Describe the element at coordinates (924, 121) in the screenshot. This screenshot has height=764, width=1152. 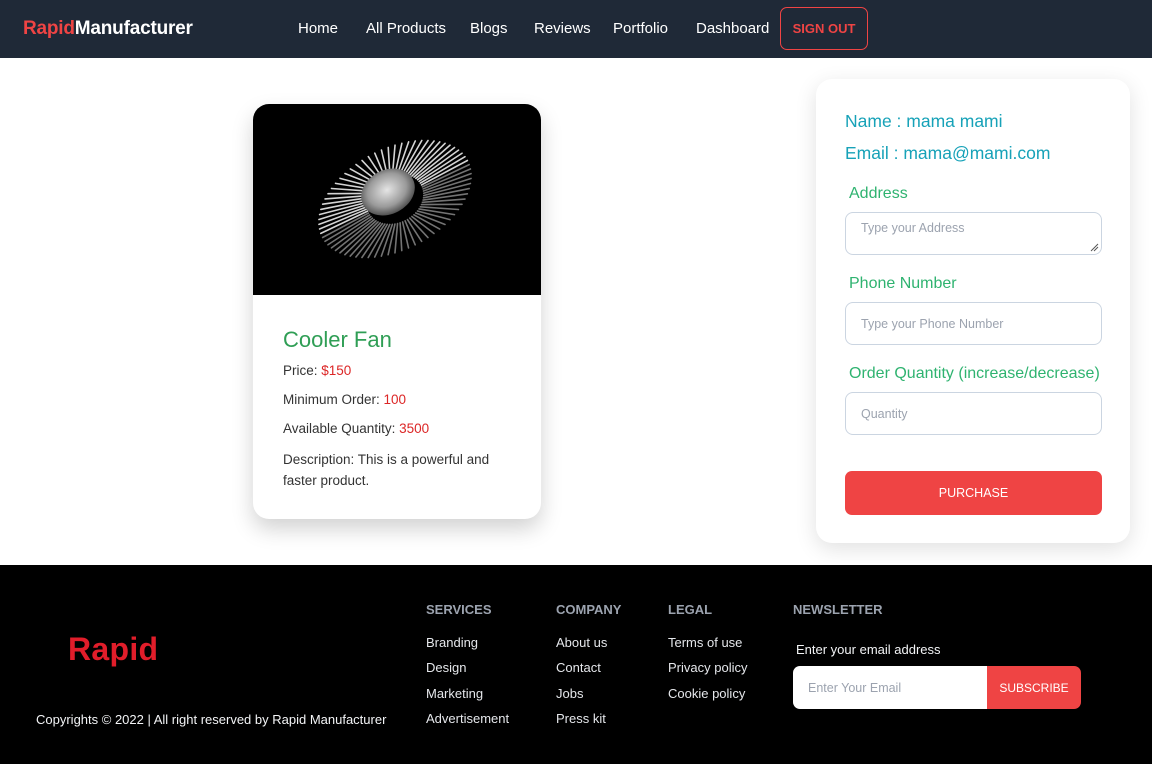
I see `user-name: Name : mama mami` at that location.